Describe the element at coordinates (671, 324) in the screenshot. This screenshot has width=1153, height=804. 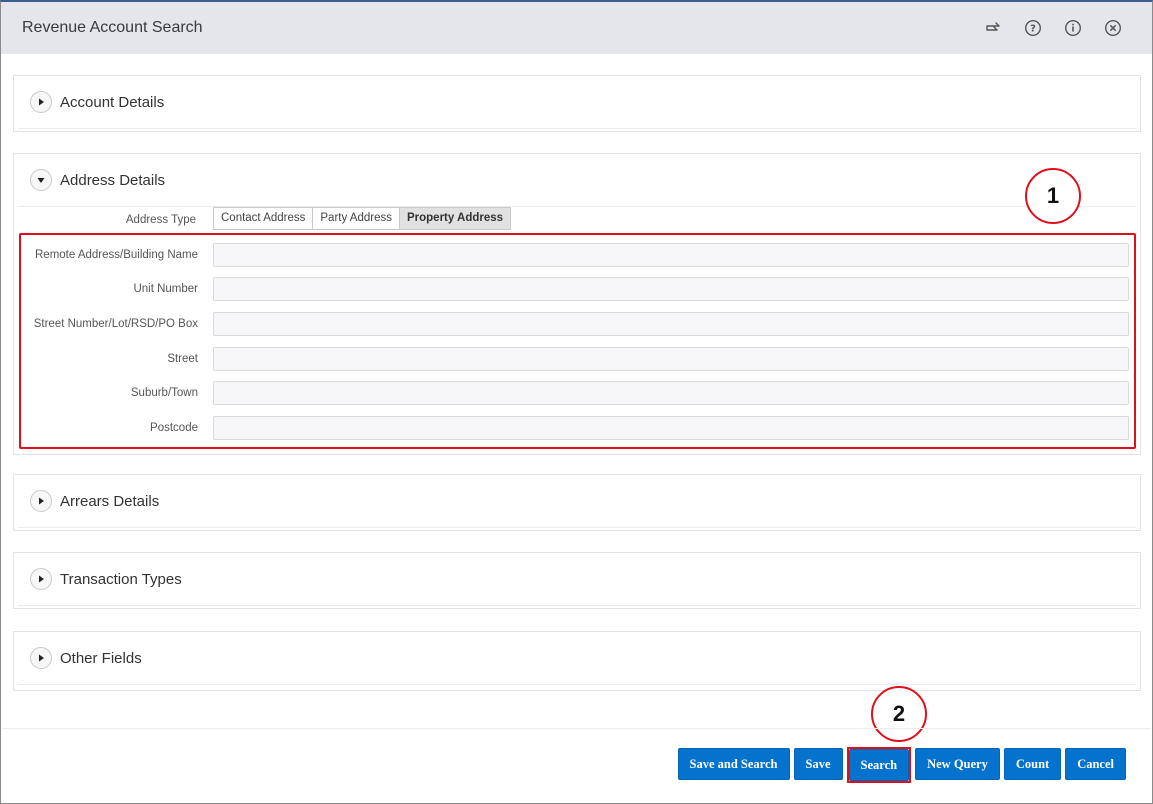
I see `street-number-input` at that location.